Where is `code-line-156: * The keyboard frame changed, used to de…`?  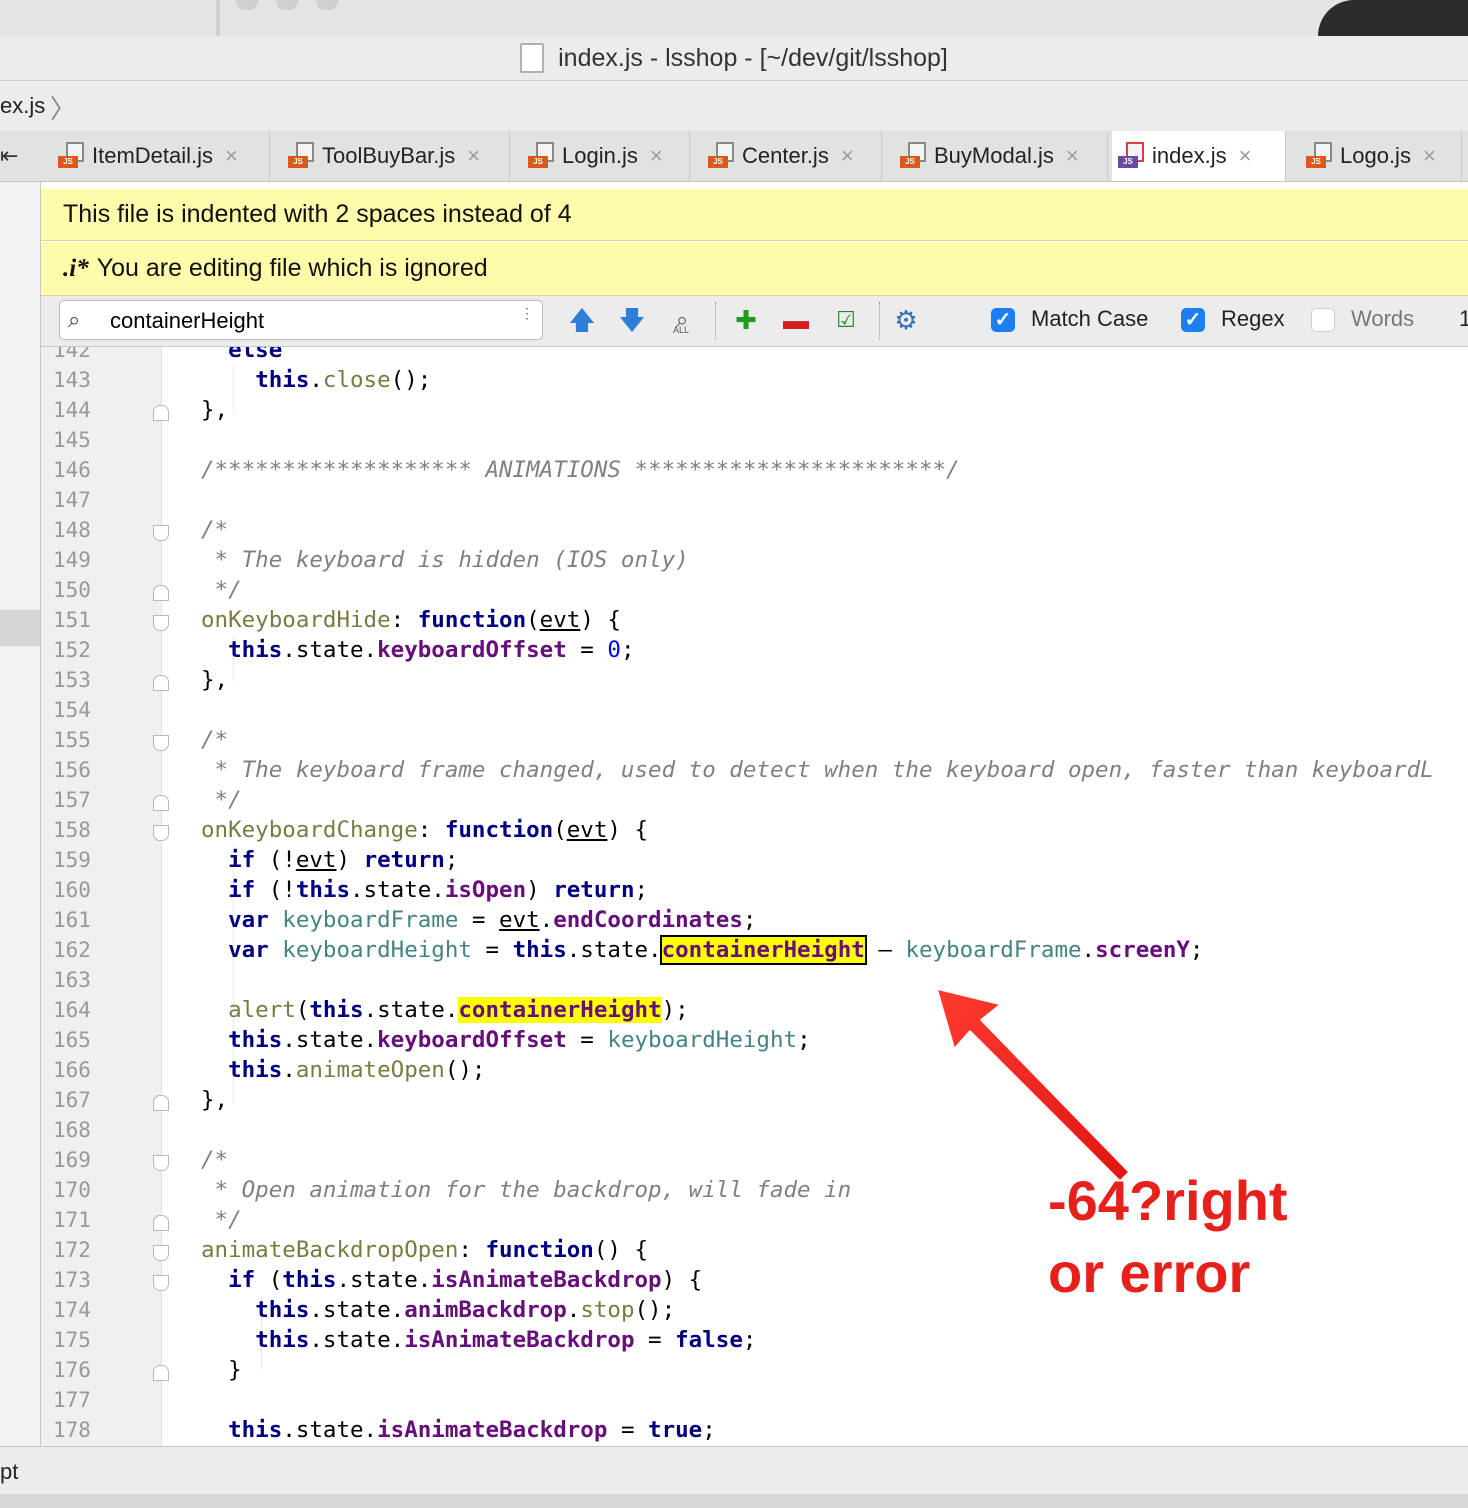
code-line-156: * The keyboard frame changed, used to de… is located at coordinates (817, 770).